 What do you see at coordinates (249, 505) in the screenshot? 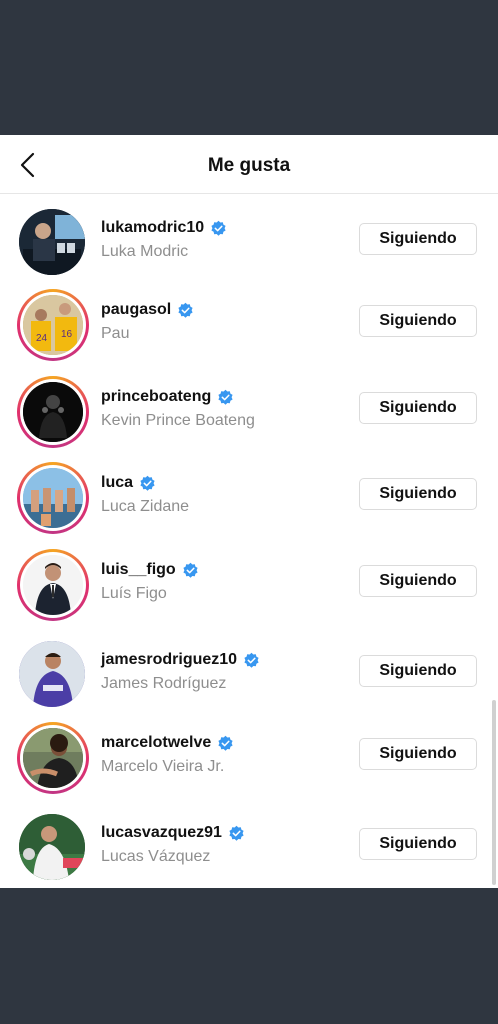
I see `list-item: luca Luca Zidane Siguiendo` at bounding box center [249, 505].